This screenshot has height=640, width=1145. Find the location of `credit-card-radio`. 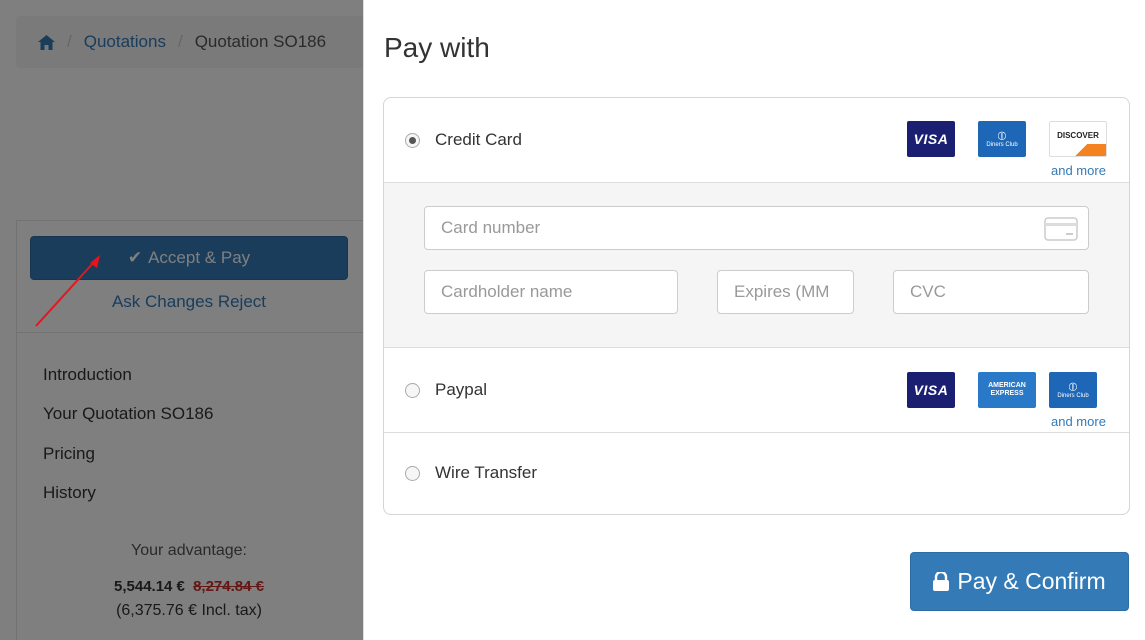

credit-card-radio is located at coordinates (412, 140).